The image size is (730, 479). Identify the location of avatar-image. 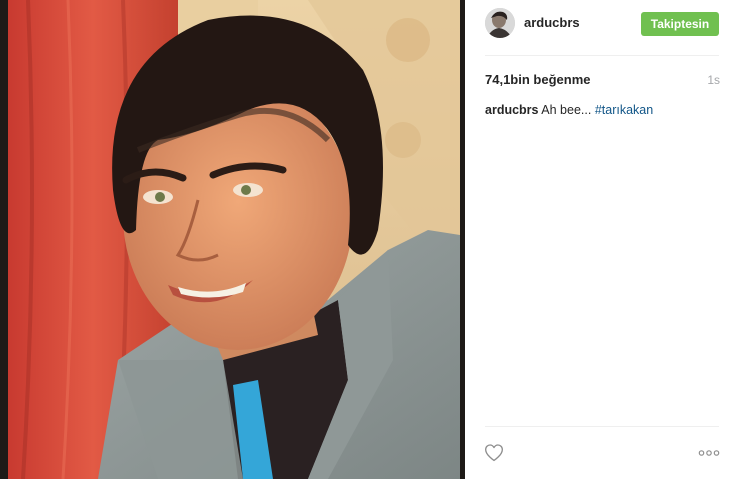
(500, 23).